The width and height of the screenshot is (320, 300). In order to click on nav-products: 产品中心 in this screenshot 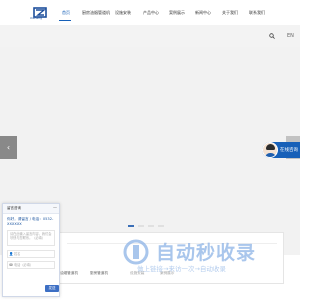, I will do `click(151, 13)`.